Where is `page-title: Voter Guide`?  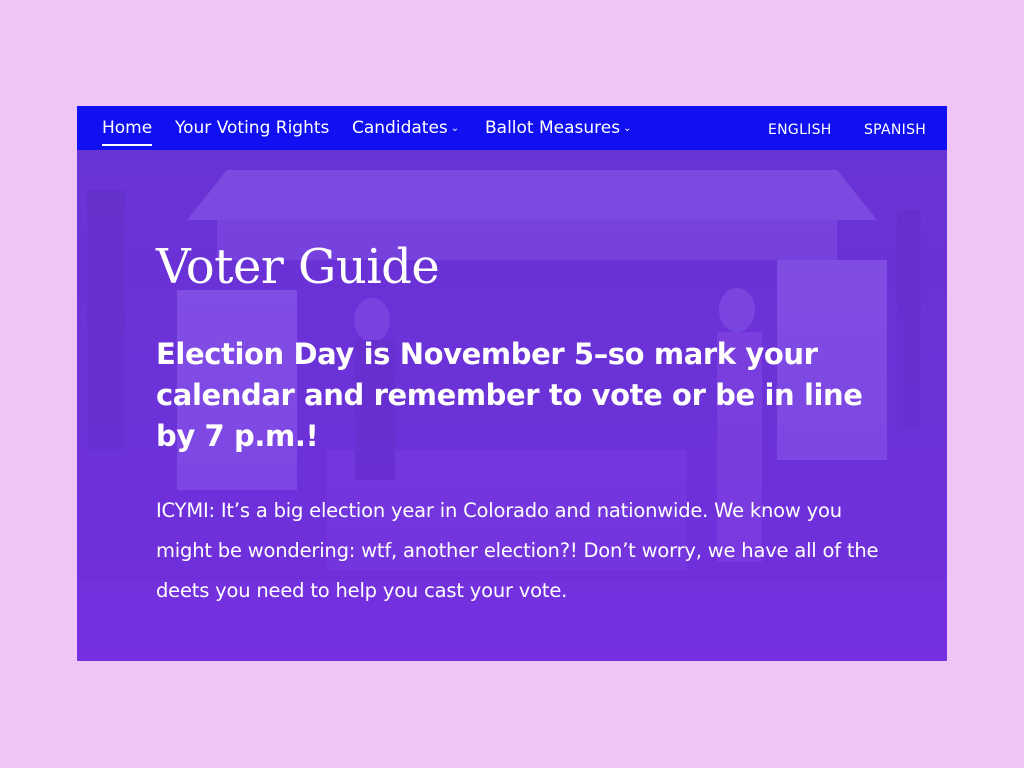
page-title: Voter Guide is located at coordinates (298, 267).